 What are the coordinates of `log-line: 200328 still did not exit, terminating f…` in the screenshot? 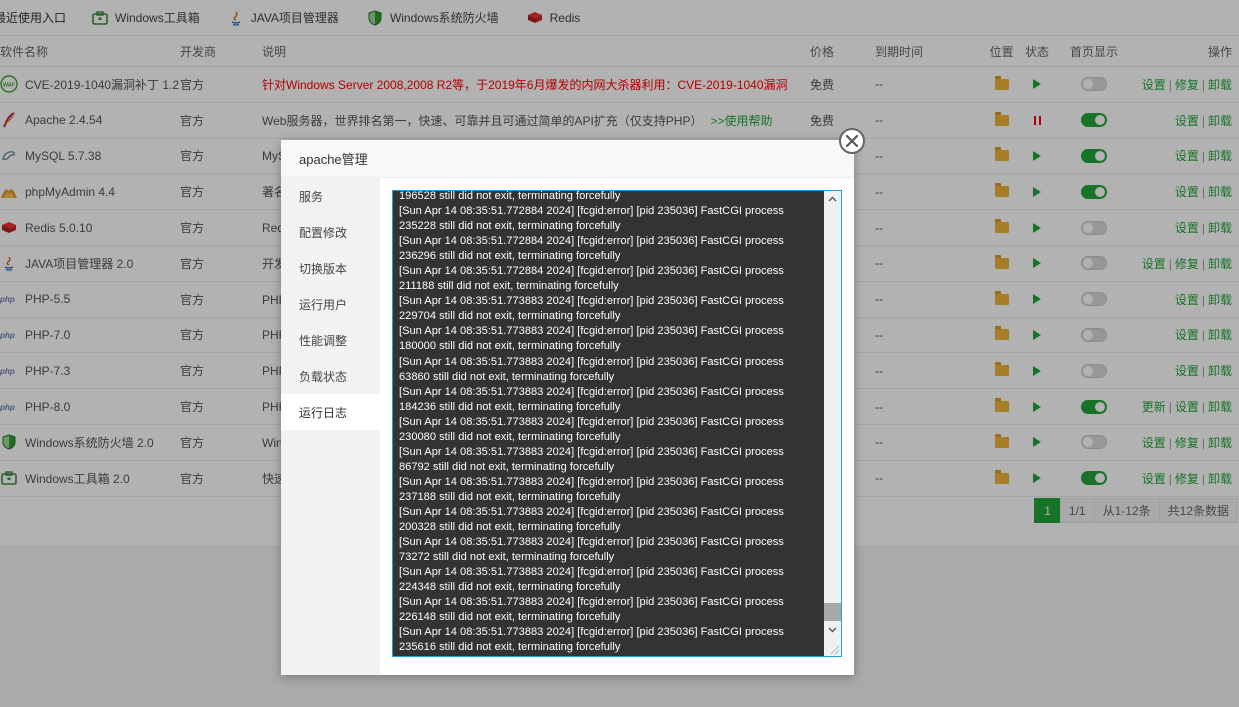 It's located at (510, 527).